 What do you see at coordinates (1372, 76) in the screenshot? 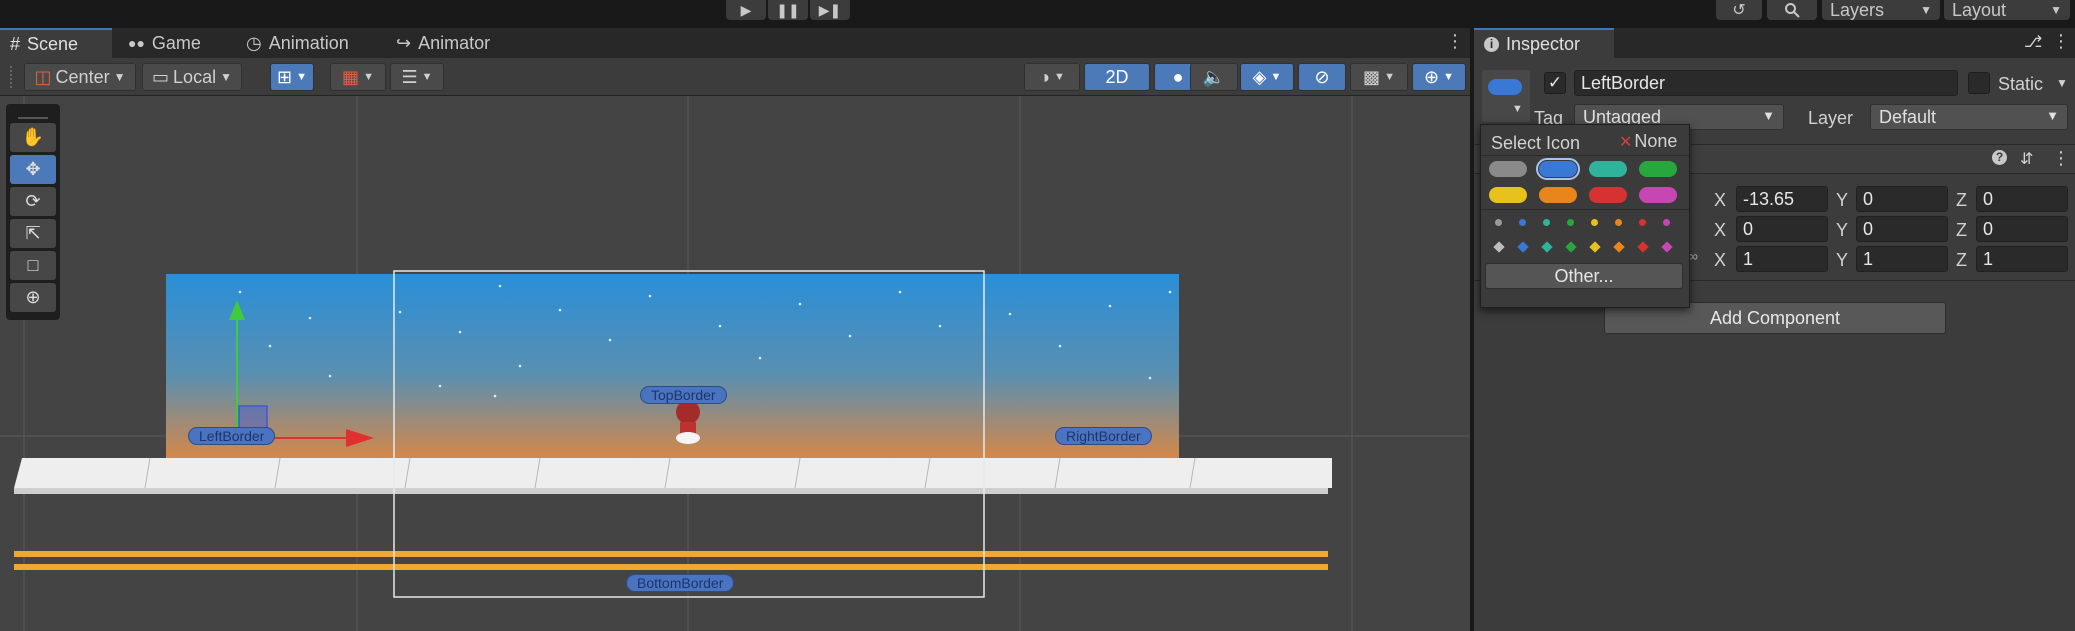
I see `camera-icon: ▩` at bounding box center [1372, 76].